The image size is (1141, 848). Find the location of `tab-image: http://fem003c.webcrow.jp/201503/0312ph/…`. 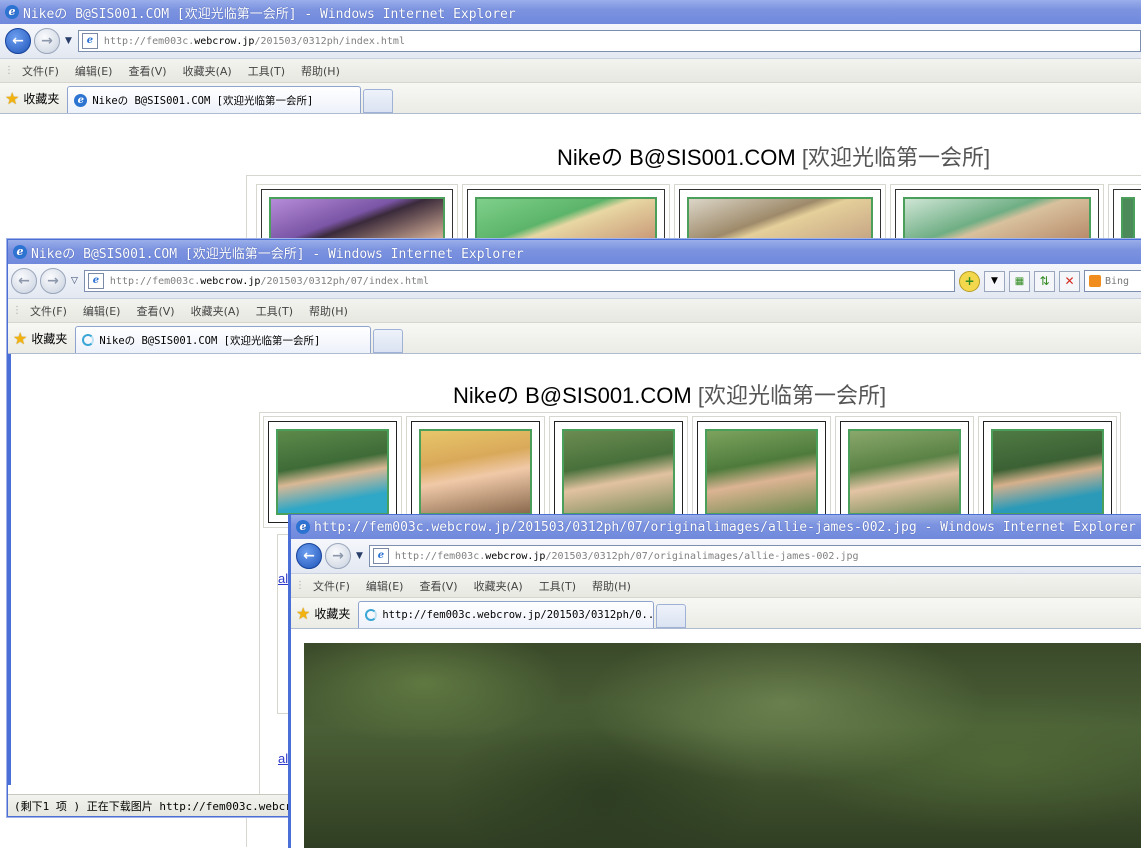

tab-image: http://fem003c.webcrow.jp/201503/0312ph/… is located at coordinates (506, 614).